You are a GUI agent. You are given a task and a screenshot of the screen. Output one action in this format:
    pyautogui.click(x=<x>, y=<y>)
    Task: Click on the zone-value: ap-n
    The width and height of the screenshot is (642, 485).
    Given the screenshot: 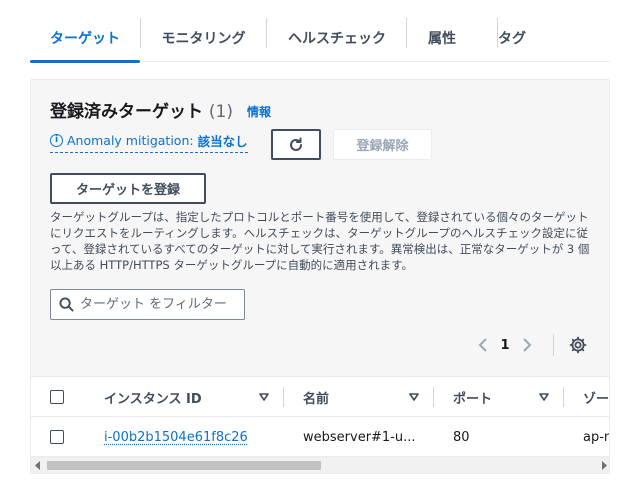 What is the action you would take?
    pyautogui.click(x=596, y=437)
    